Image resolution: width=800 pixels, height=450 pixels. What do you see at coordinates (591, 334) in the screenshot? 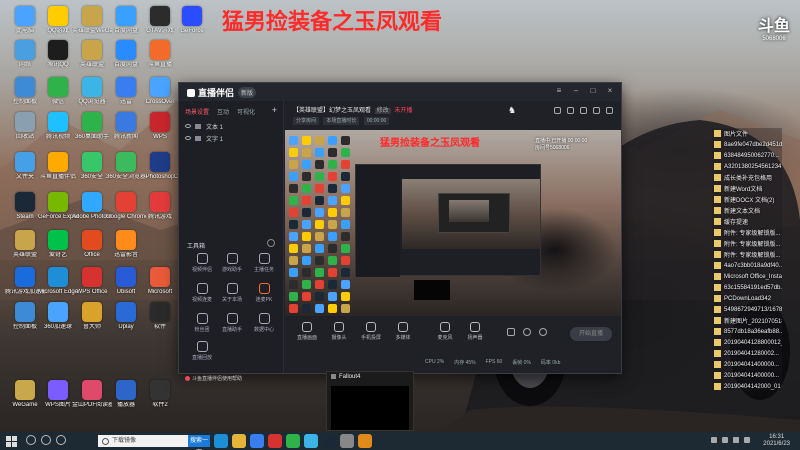
I see `start-live-button: 开始直播` at bounding box center [591, 334].